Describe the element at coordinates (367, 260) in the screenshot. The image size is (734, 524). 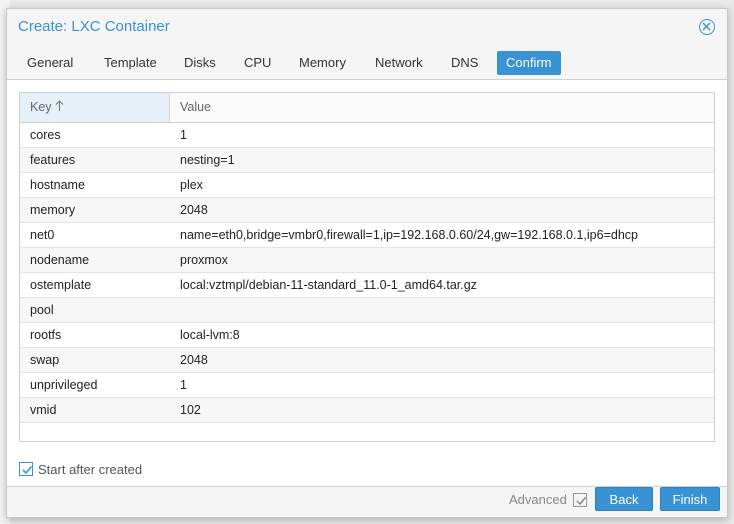
I see `table-row: nodename proxmox` at that location.